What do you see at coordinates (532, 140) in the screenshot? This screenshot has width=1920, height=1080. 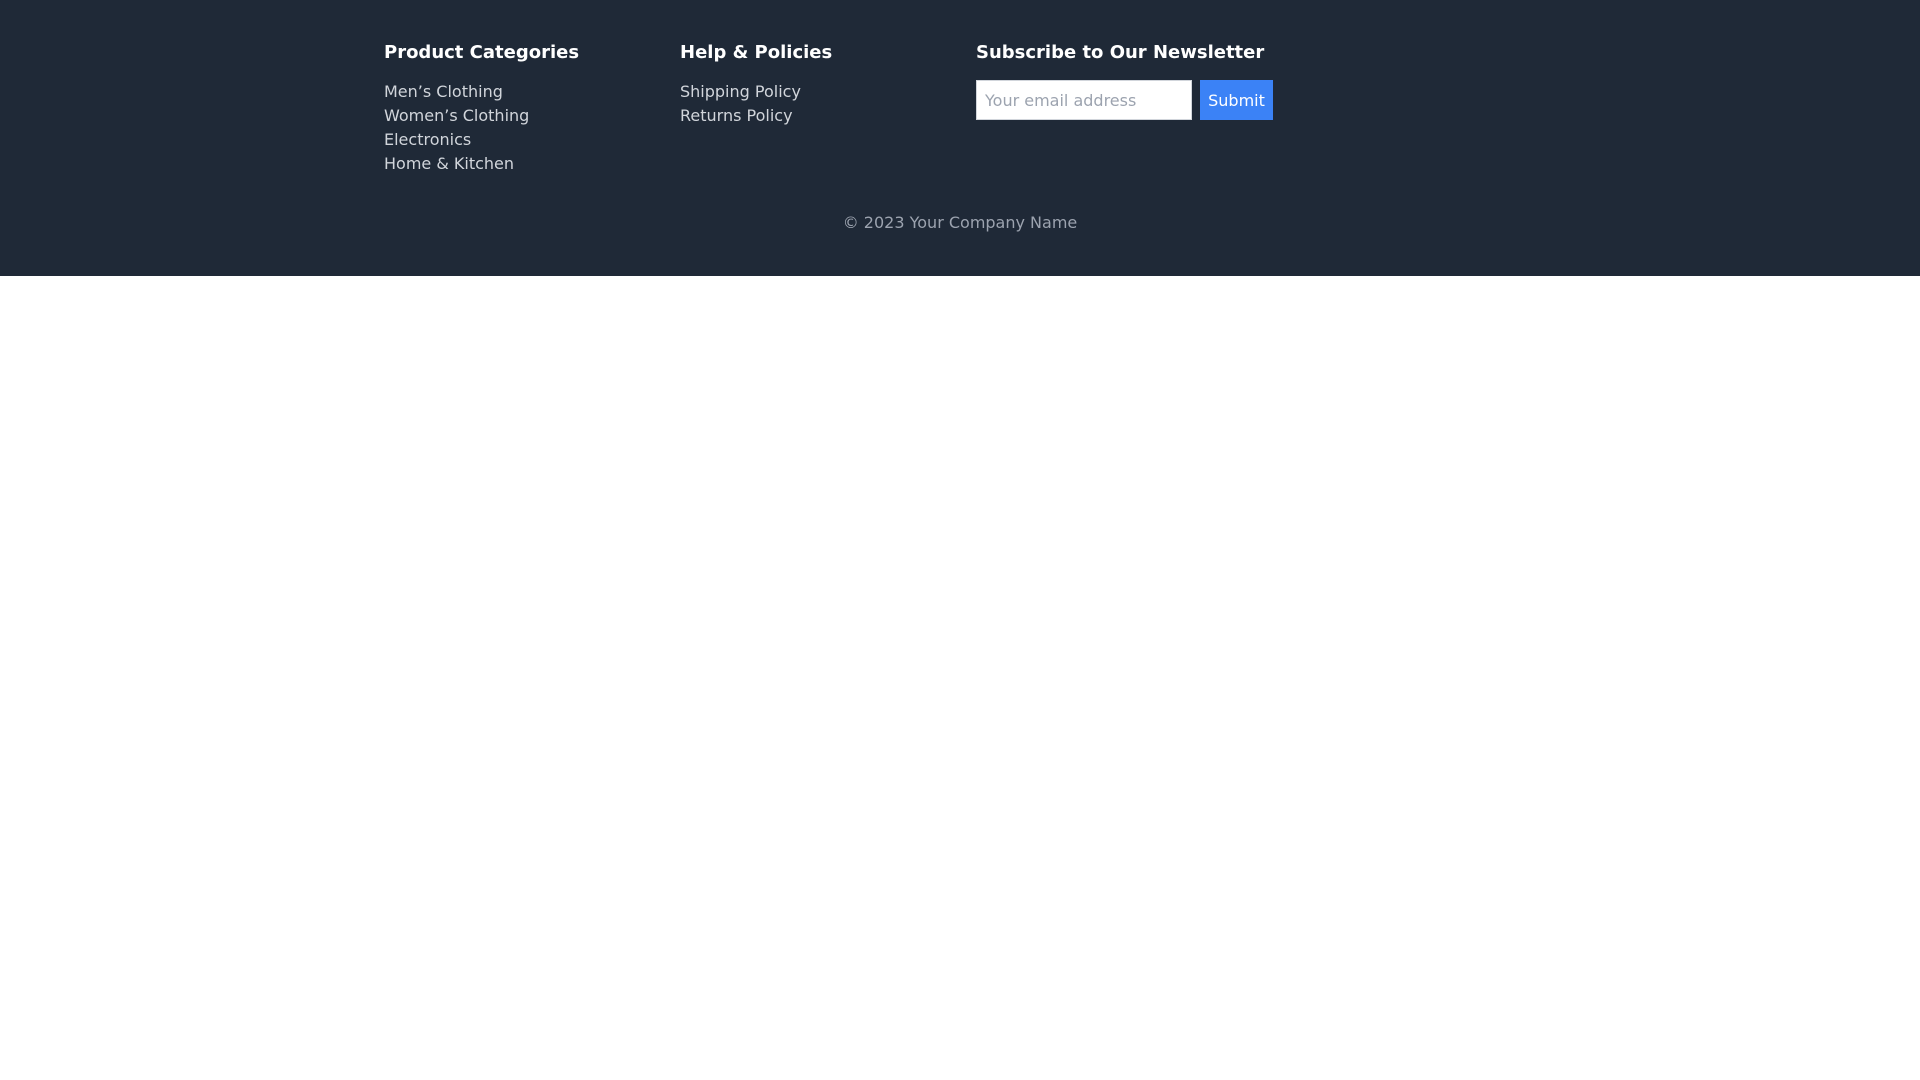 I see `category-link-electronics: Electronics` at bounding box center [532, 140].